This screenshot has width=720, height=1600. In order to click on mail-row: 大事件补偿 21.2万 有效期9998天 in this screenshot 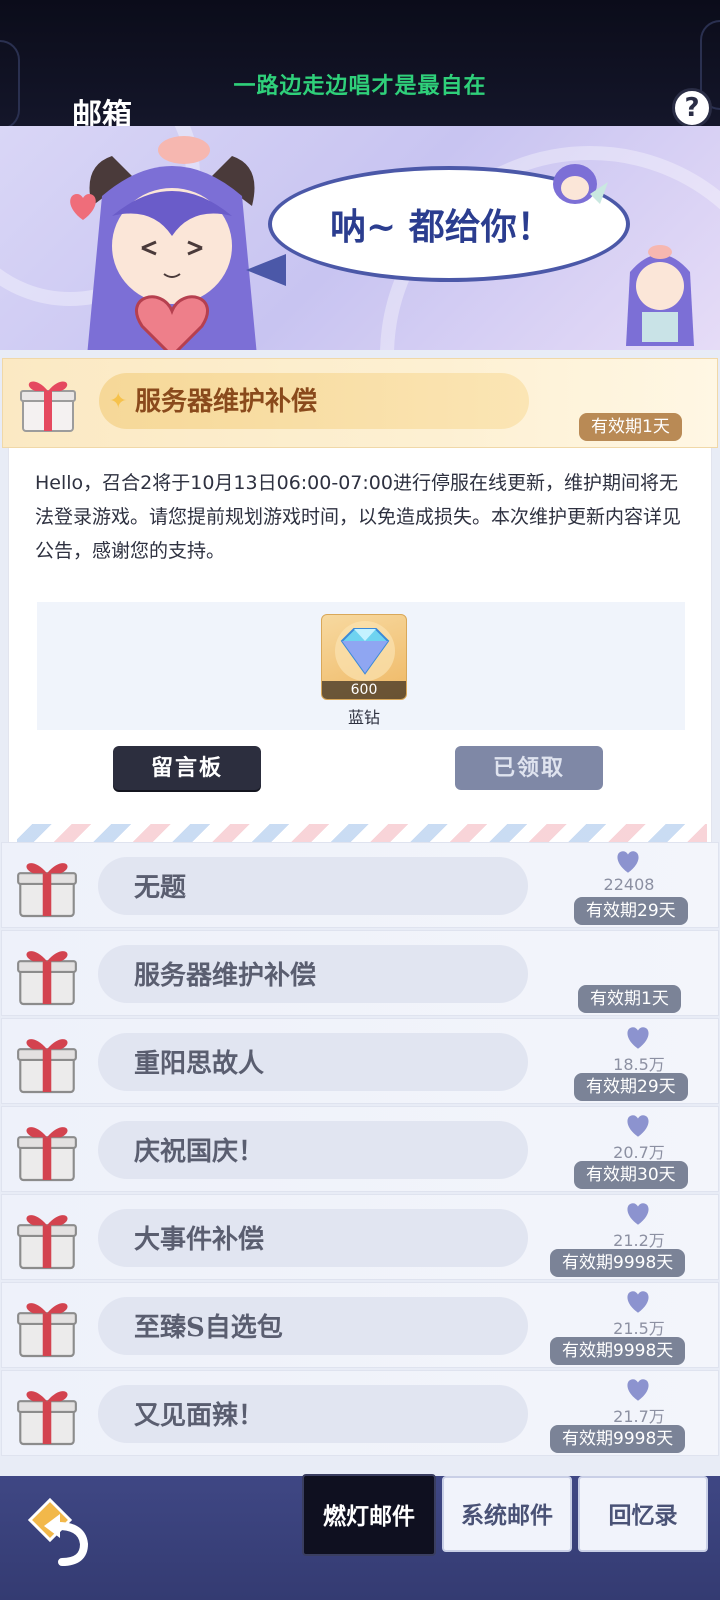, I will do `click(360, 1237)`.